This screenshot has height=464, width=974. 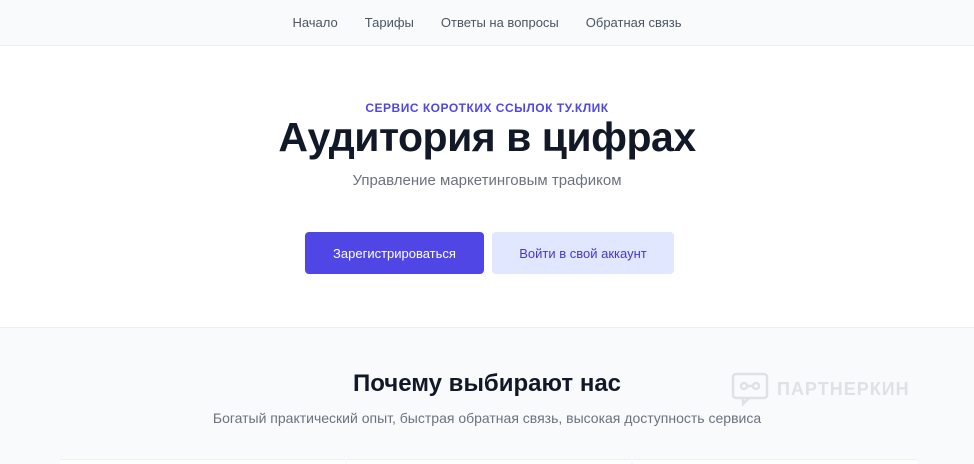 What do you see at coordinates (634, 22) in the screenshot?
I see `nav-link-feedback: Обратная связь` at bounding box center [634, 22].